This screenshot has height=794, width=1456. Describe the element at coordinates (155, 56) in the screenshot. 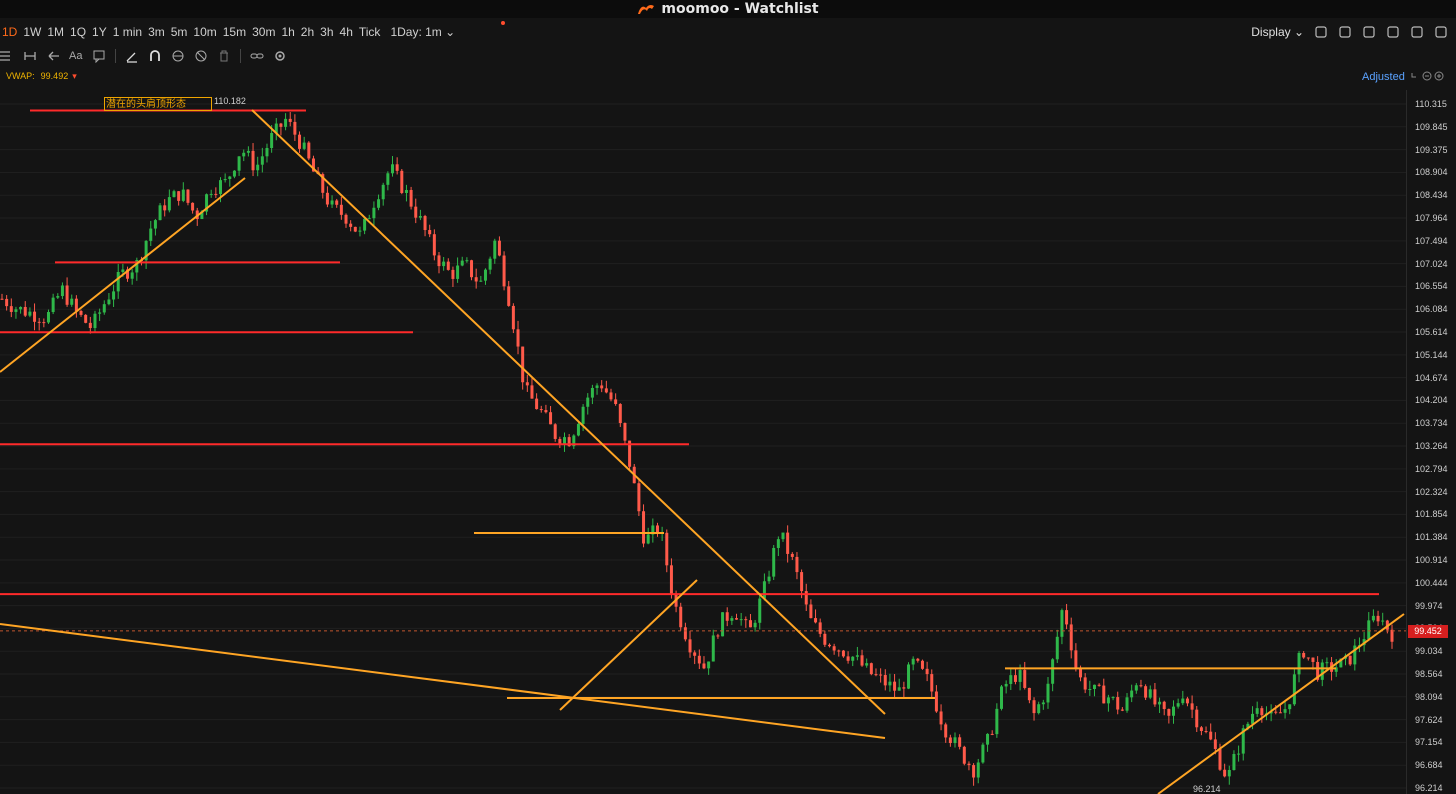

I see `magnet-icon` at that location.